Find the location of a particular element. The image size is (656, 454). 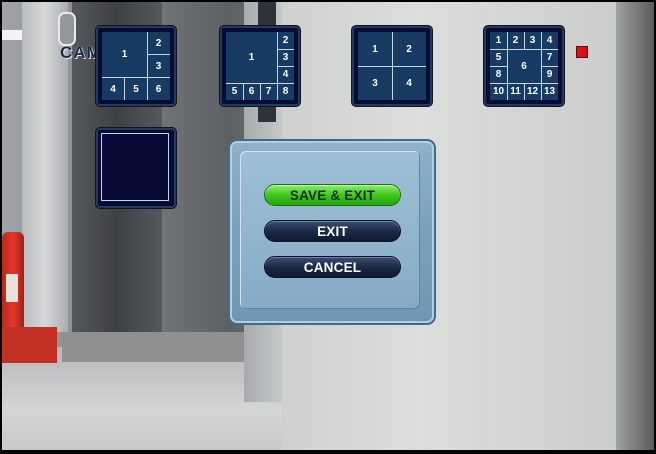

layout-13-split-button: 1 2 3 4 5 6 7 8 9 10 11 12 13 is located at coordinates (524, 66).